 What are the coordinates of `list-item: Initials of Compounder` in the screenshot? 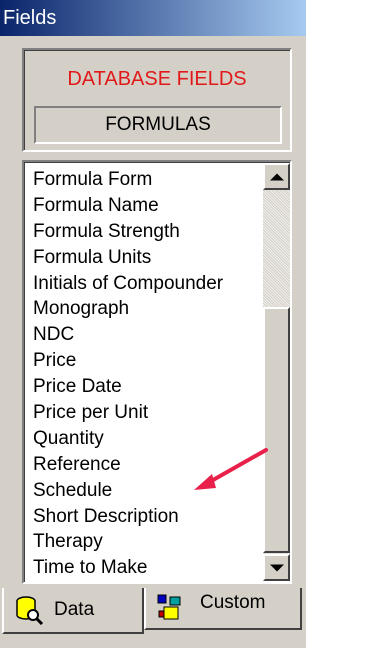 It's located at (147, 284).